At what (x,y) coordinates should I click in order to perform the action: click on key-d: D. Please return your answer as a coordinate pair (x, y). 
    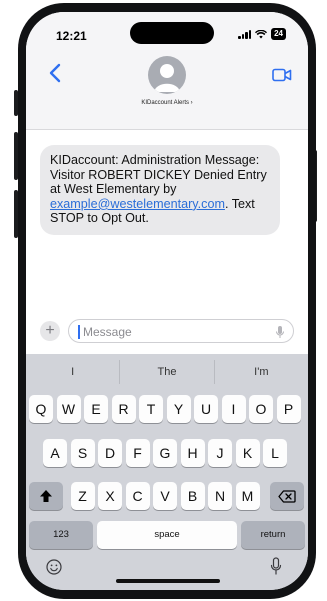
    Looking at the image, I should click on (110, 453).